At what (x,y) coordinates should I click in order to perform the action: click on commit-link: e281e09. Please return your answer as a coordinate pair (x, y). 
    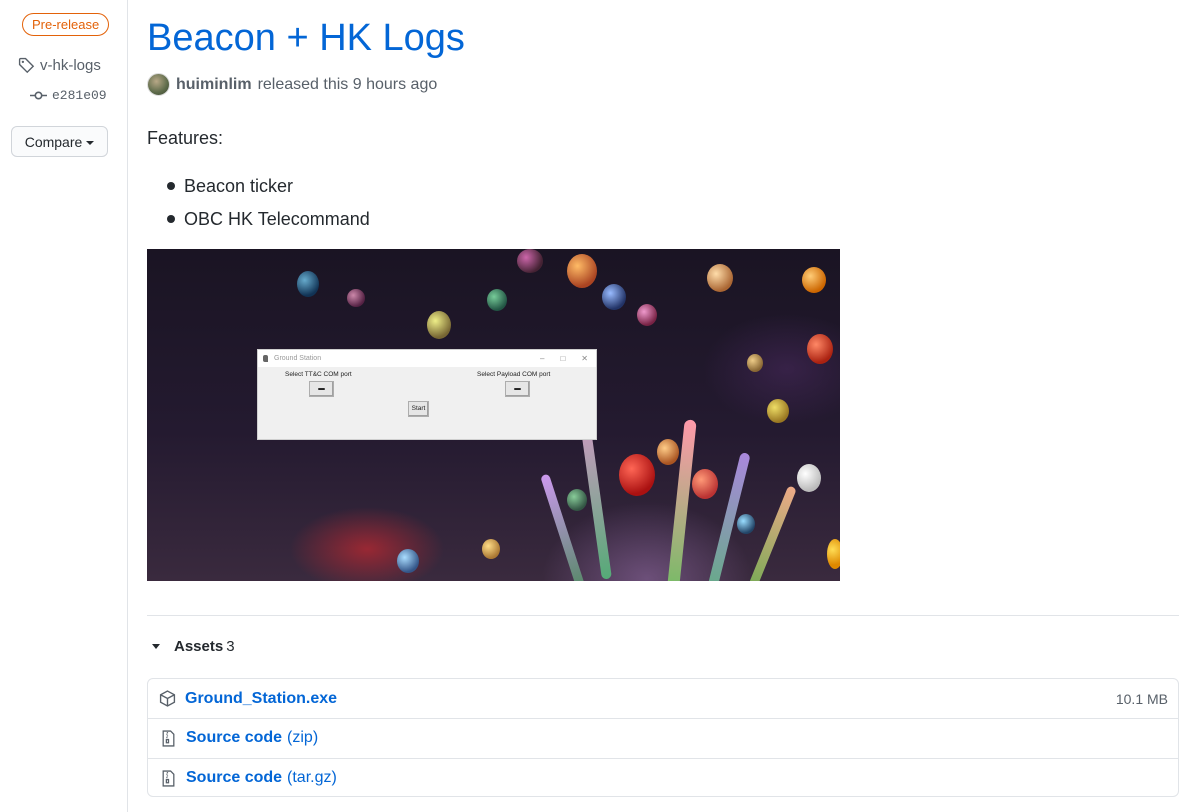
    Looking at the image, I should click on (68, 95).